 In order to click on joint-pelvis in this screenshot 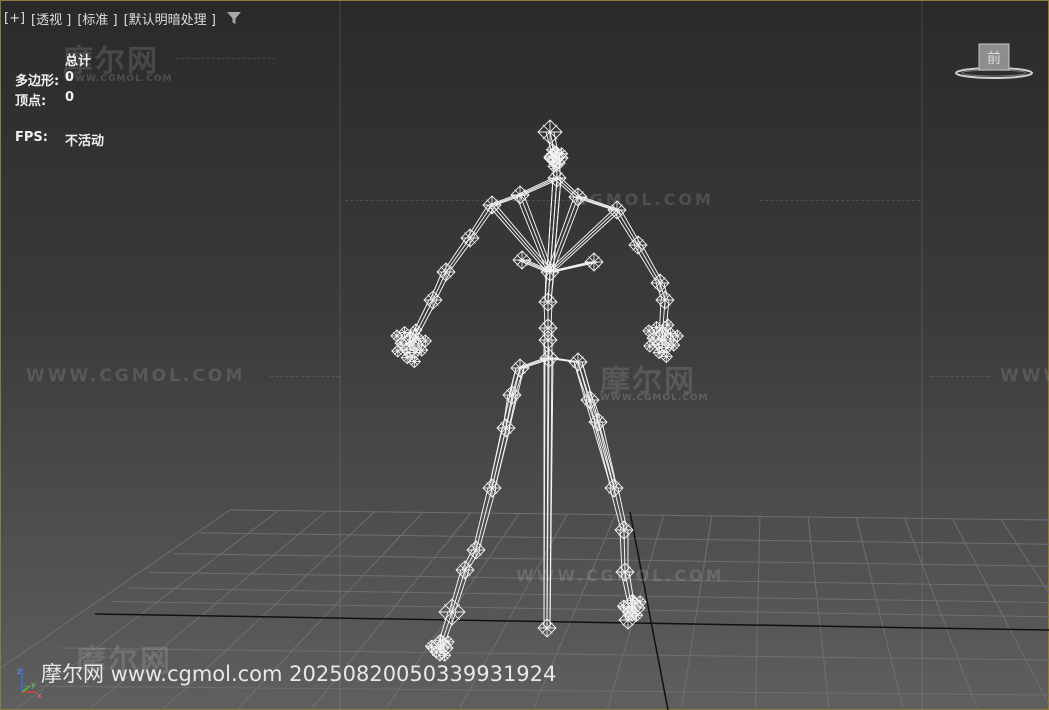, I will do `click(549, 358)`.